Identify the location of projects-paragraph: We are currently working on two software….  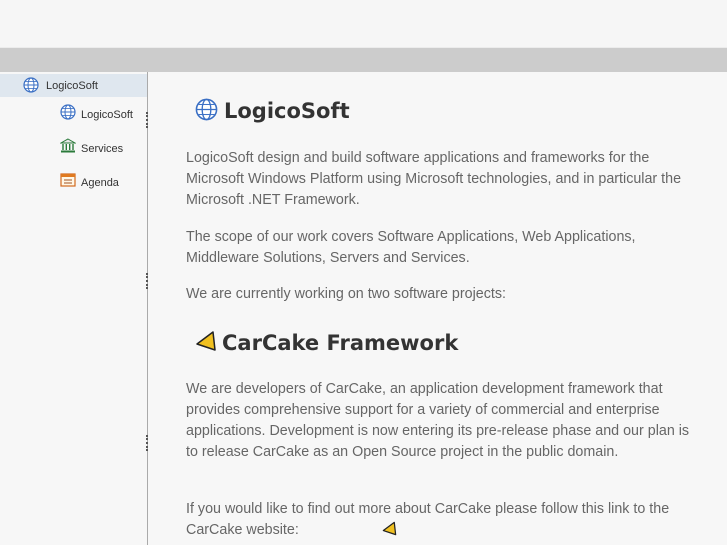
(346, 294).